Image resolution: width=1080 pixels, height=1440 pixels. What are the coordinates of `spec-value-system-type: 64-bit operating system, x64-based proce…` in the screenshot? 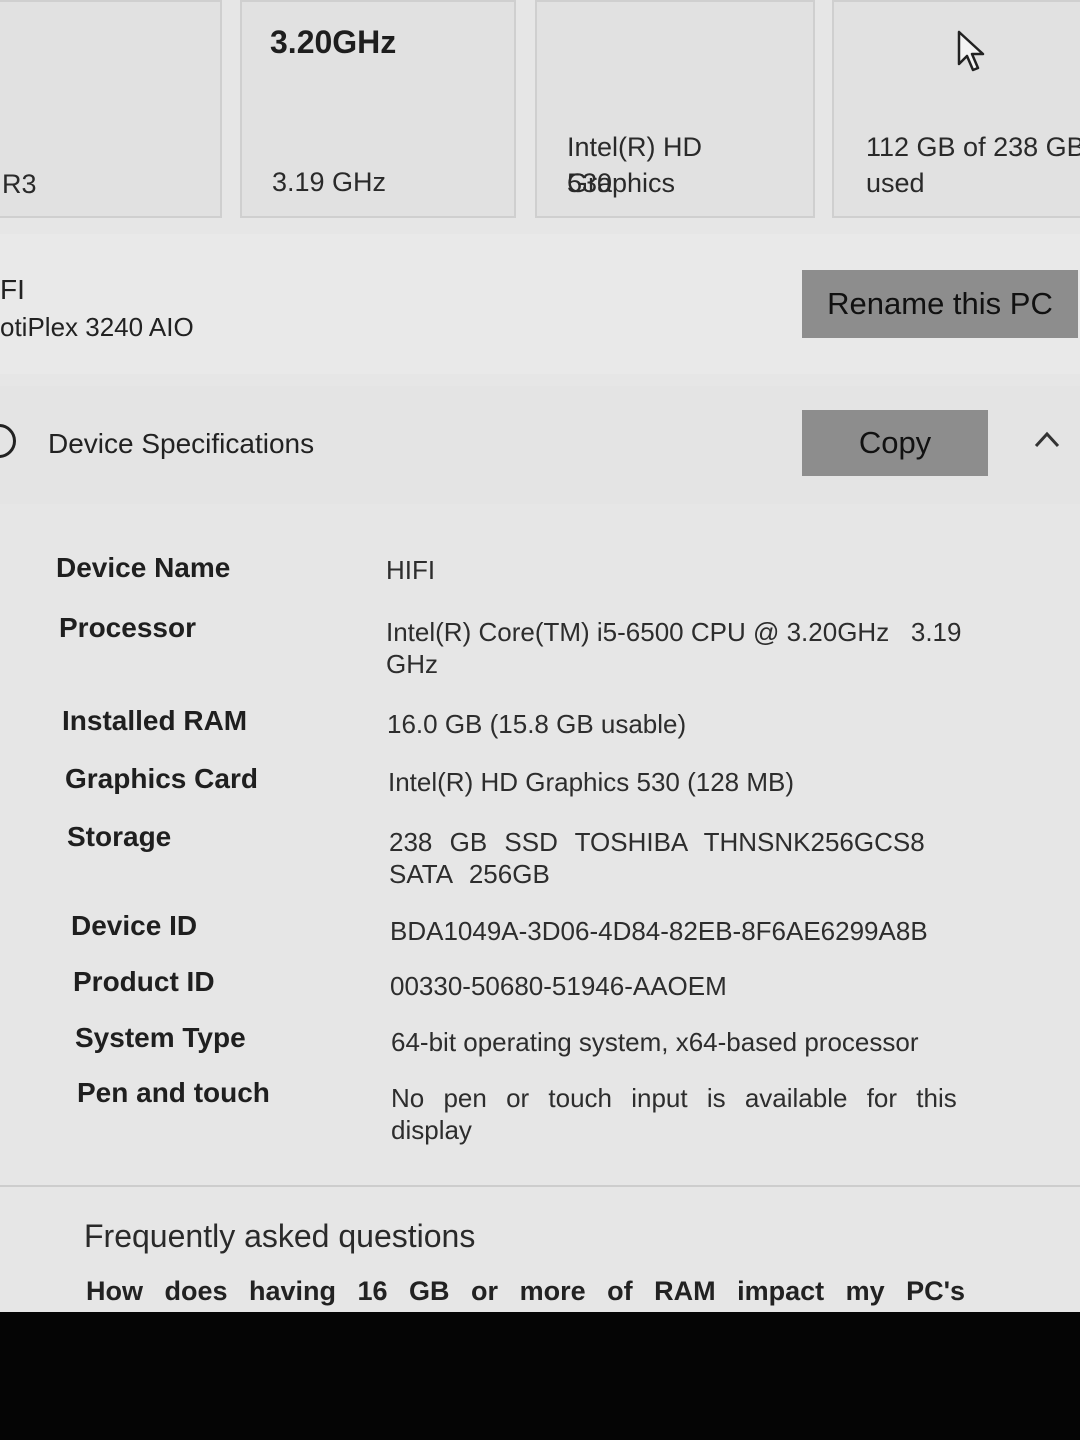 It's located at (655, 1042).